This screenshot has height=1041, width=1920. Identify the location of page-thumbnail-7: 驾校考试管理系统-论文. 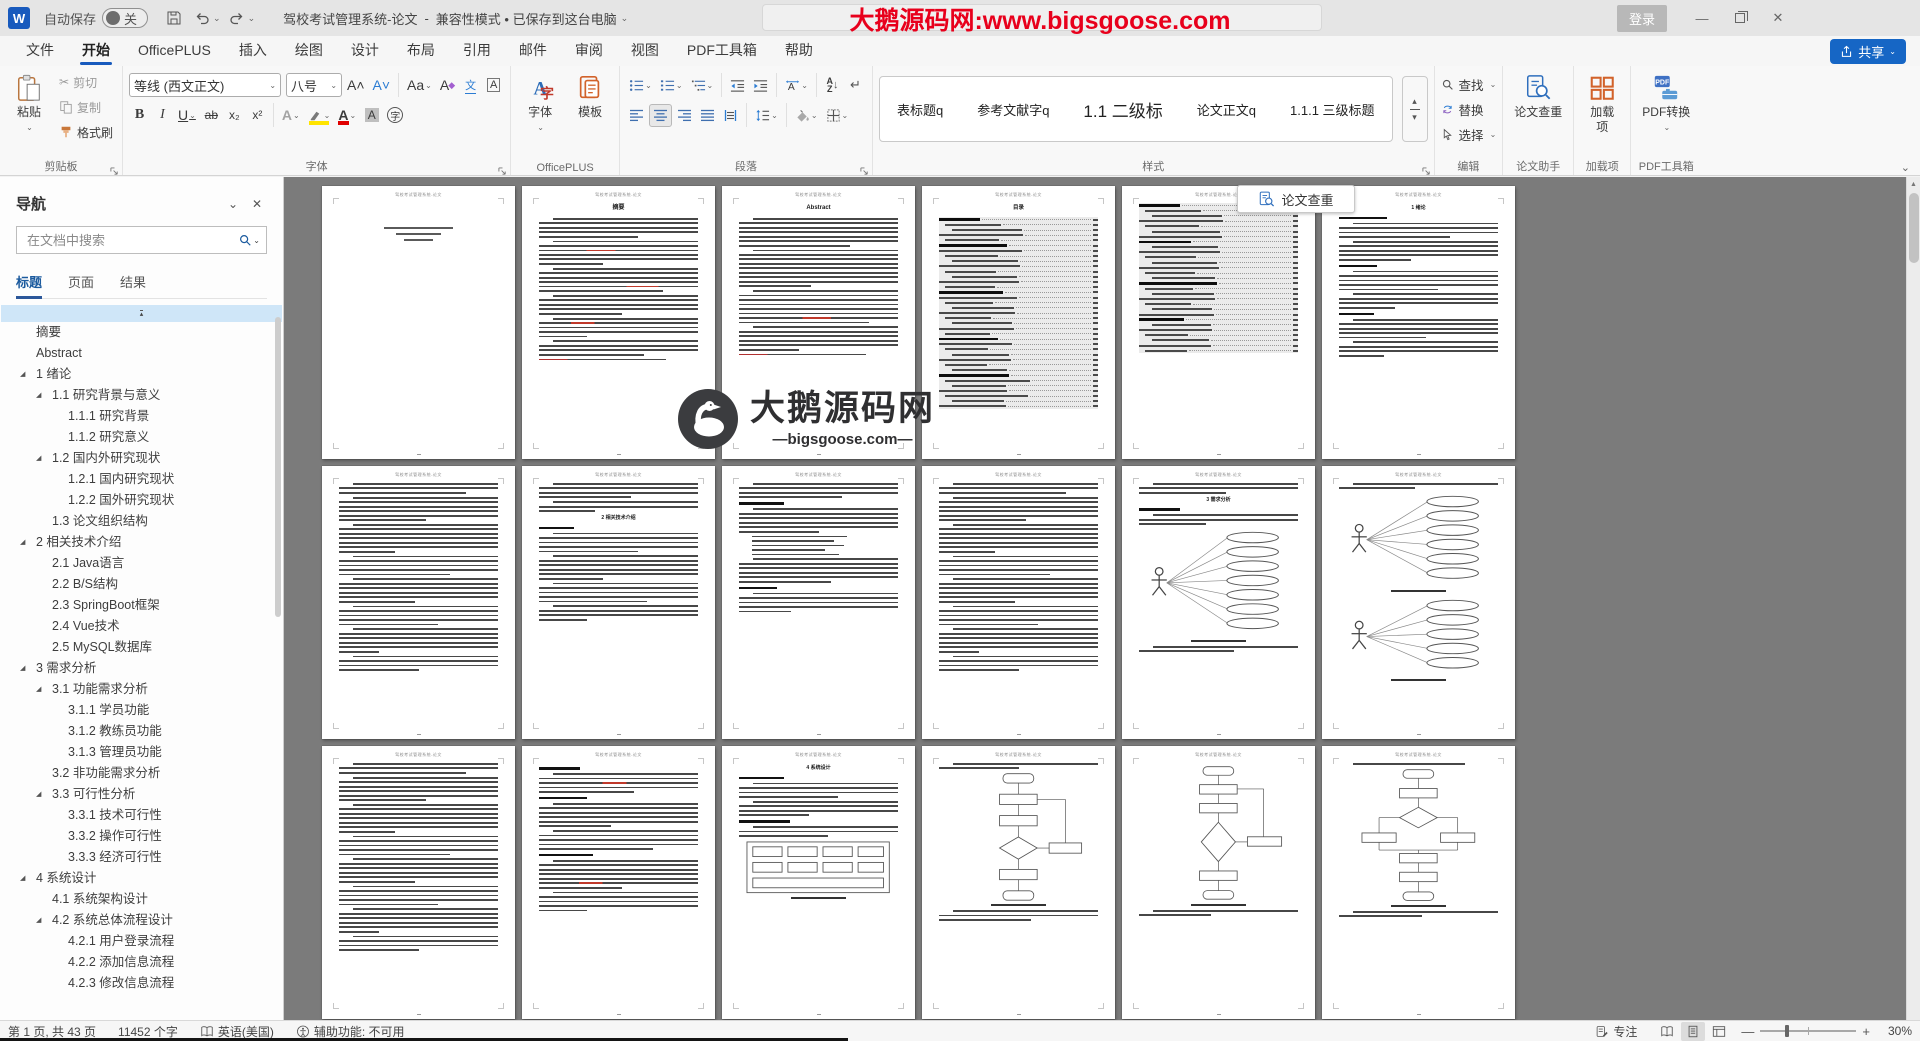
(418, 602).